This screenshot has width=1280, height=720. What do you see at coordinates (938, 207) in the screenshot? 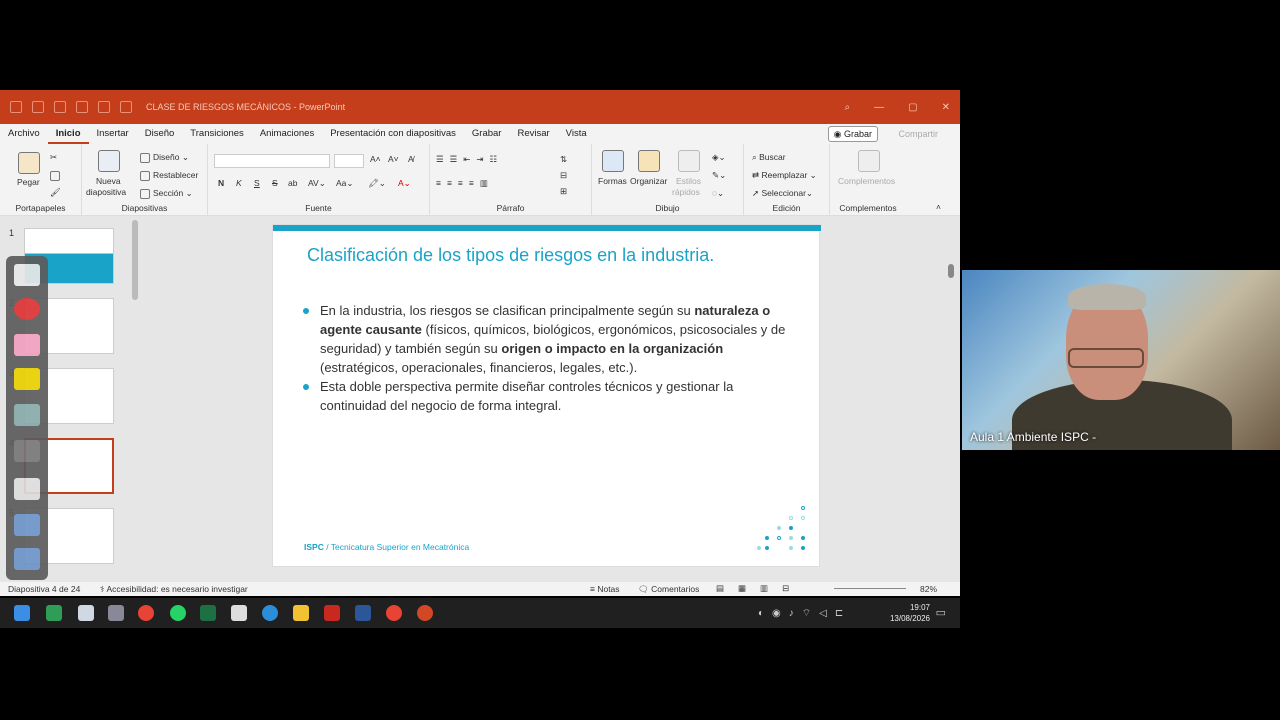
I see `collapse-ribbon-icon: ˄` at bounding box center [938, 207].